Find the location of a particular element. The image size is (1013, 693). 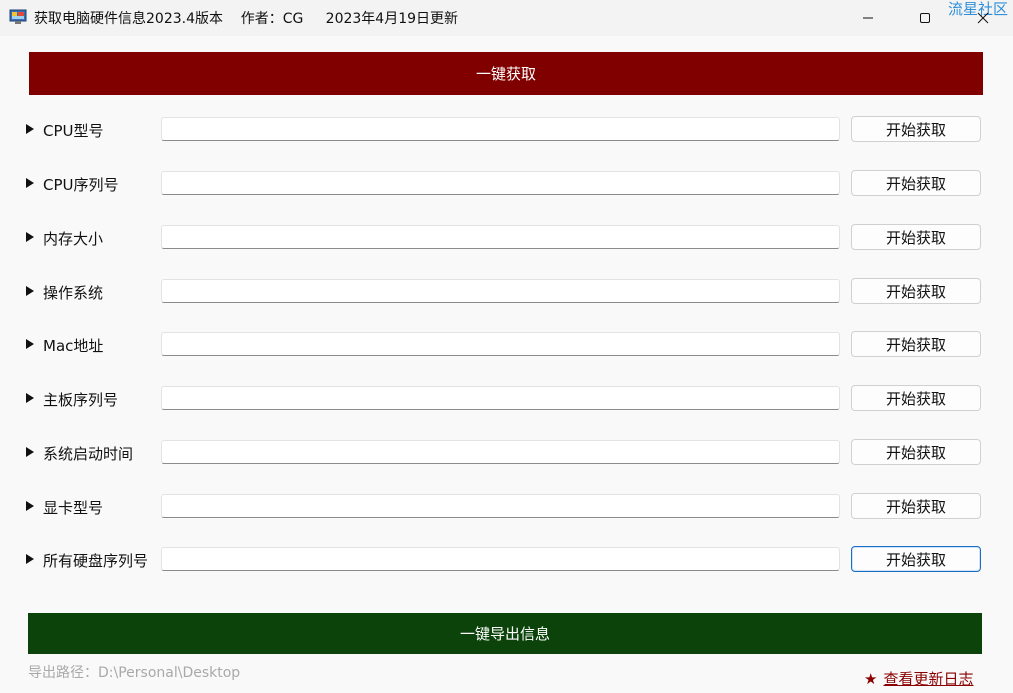

field-row-disk-serials: 所有硬盘序列号 开始获取 is located at coordinates (506, 559).